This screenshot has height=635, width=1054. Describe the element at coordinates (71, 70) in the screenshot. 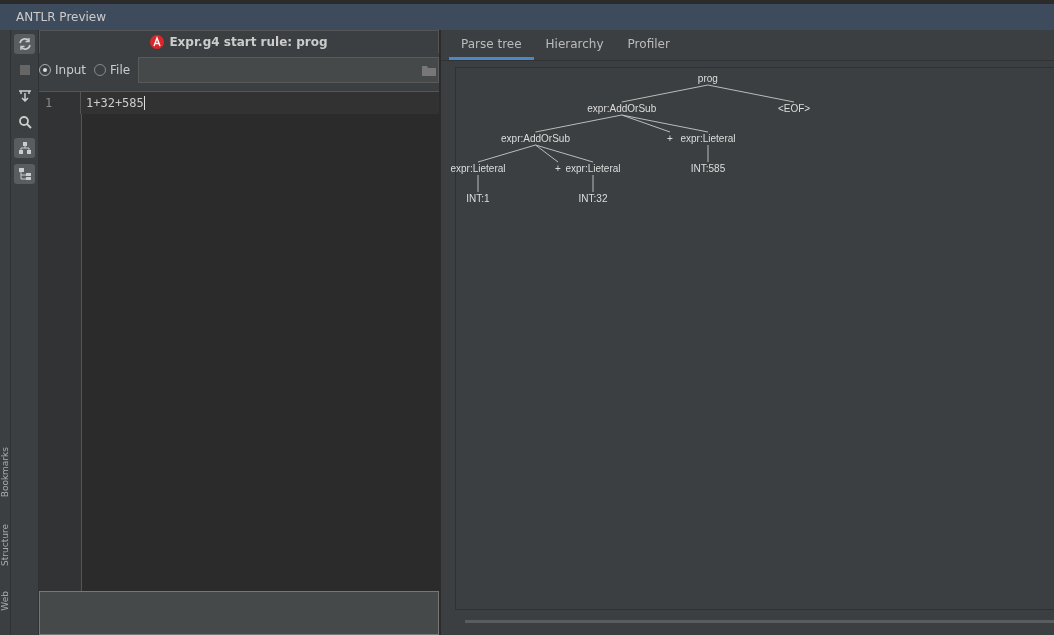

I see `radio-label: Input` at that location.